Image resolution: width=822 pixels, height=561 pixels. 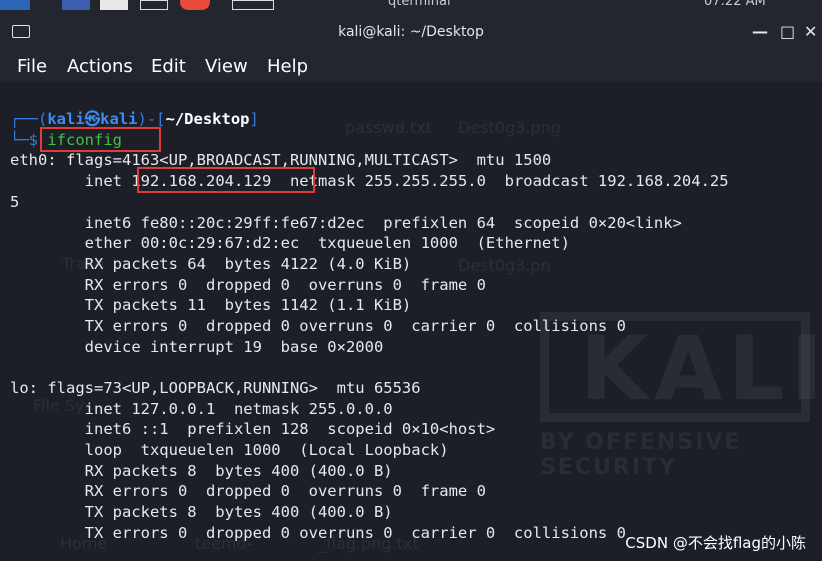 I want to click on window-title: kali@kali: ~/Desktop, so click(x=411, y=32).